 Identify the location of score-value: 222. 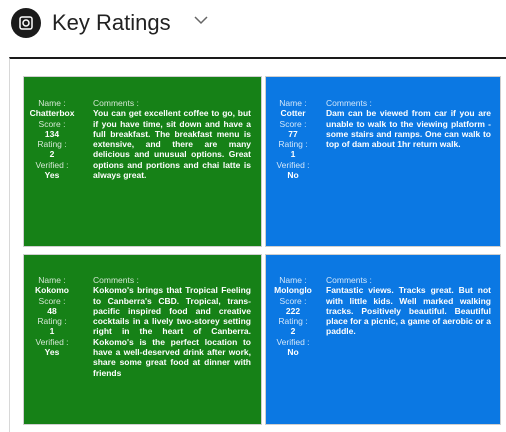
(293, 310).